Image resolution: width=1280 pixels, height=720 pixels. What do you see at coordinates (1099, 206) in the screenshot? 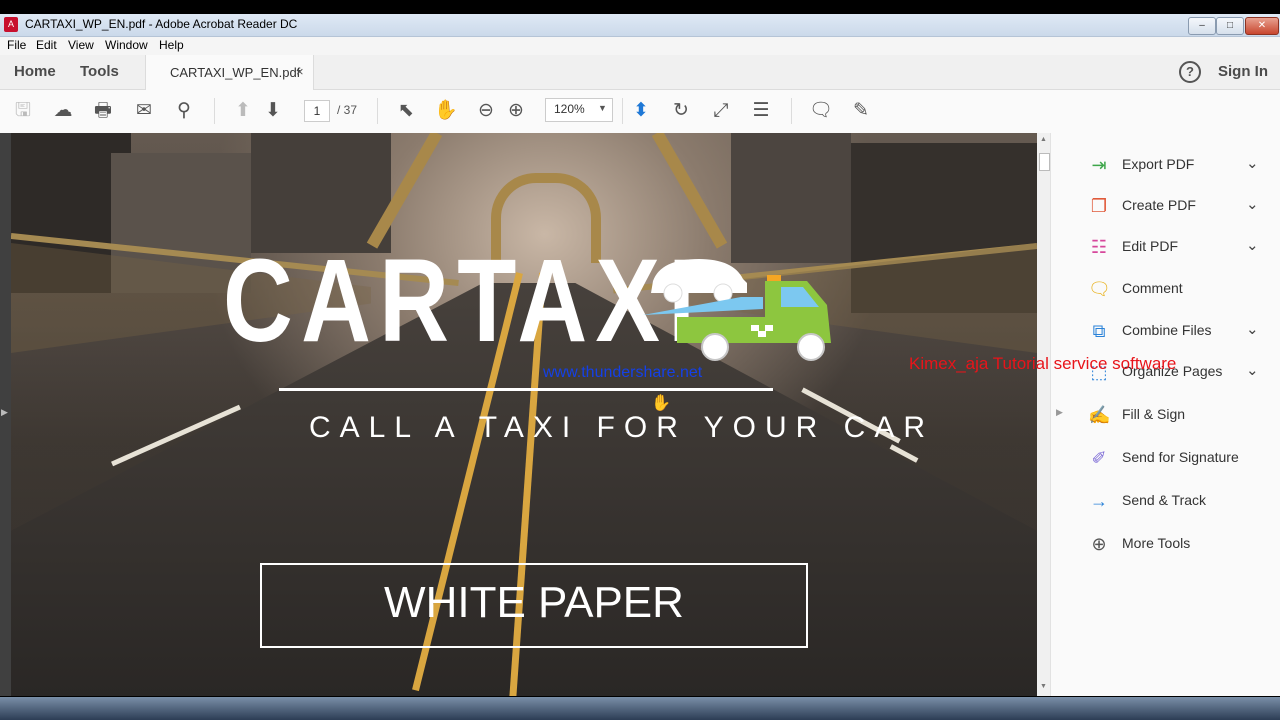
I see `create-pdf-icon: ❐` at bounding box center [1099, 206].